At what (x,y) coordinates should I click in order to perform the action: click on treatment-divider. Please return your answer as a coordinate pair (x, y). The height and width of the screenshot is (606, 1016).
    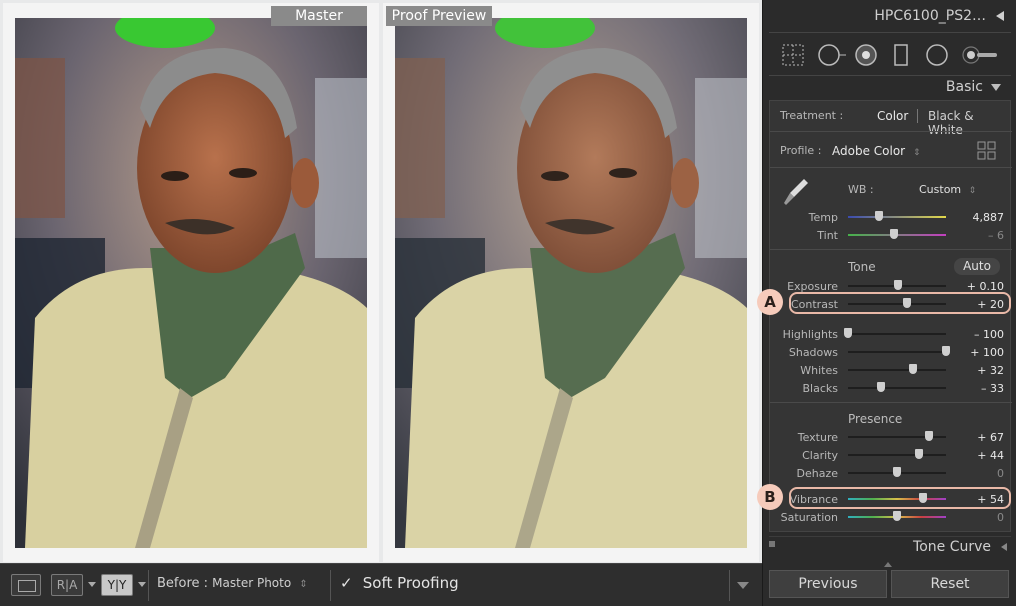
    Looking at the image, I should click on (917, 116).